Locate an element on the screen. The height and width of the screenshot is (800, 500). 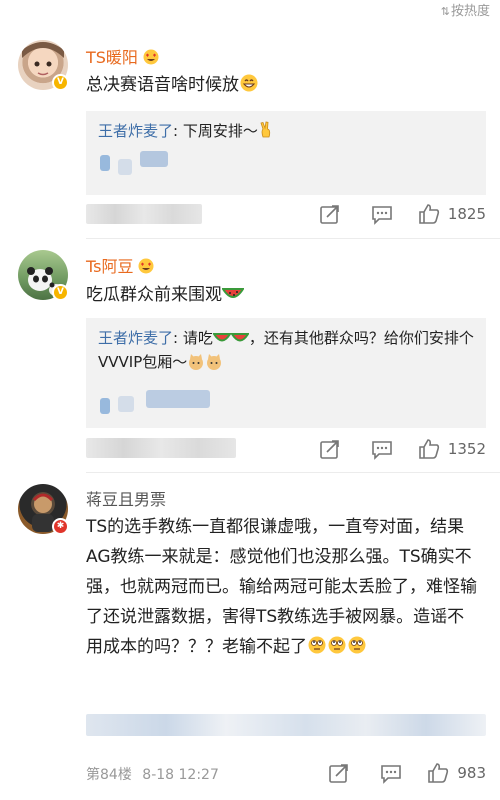
sort-label: 按热度 is located at coordinates (470, 11).